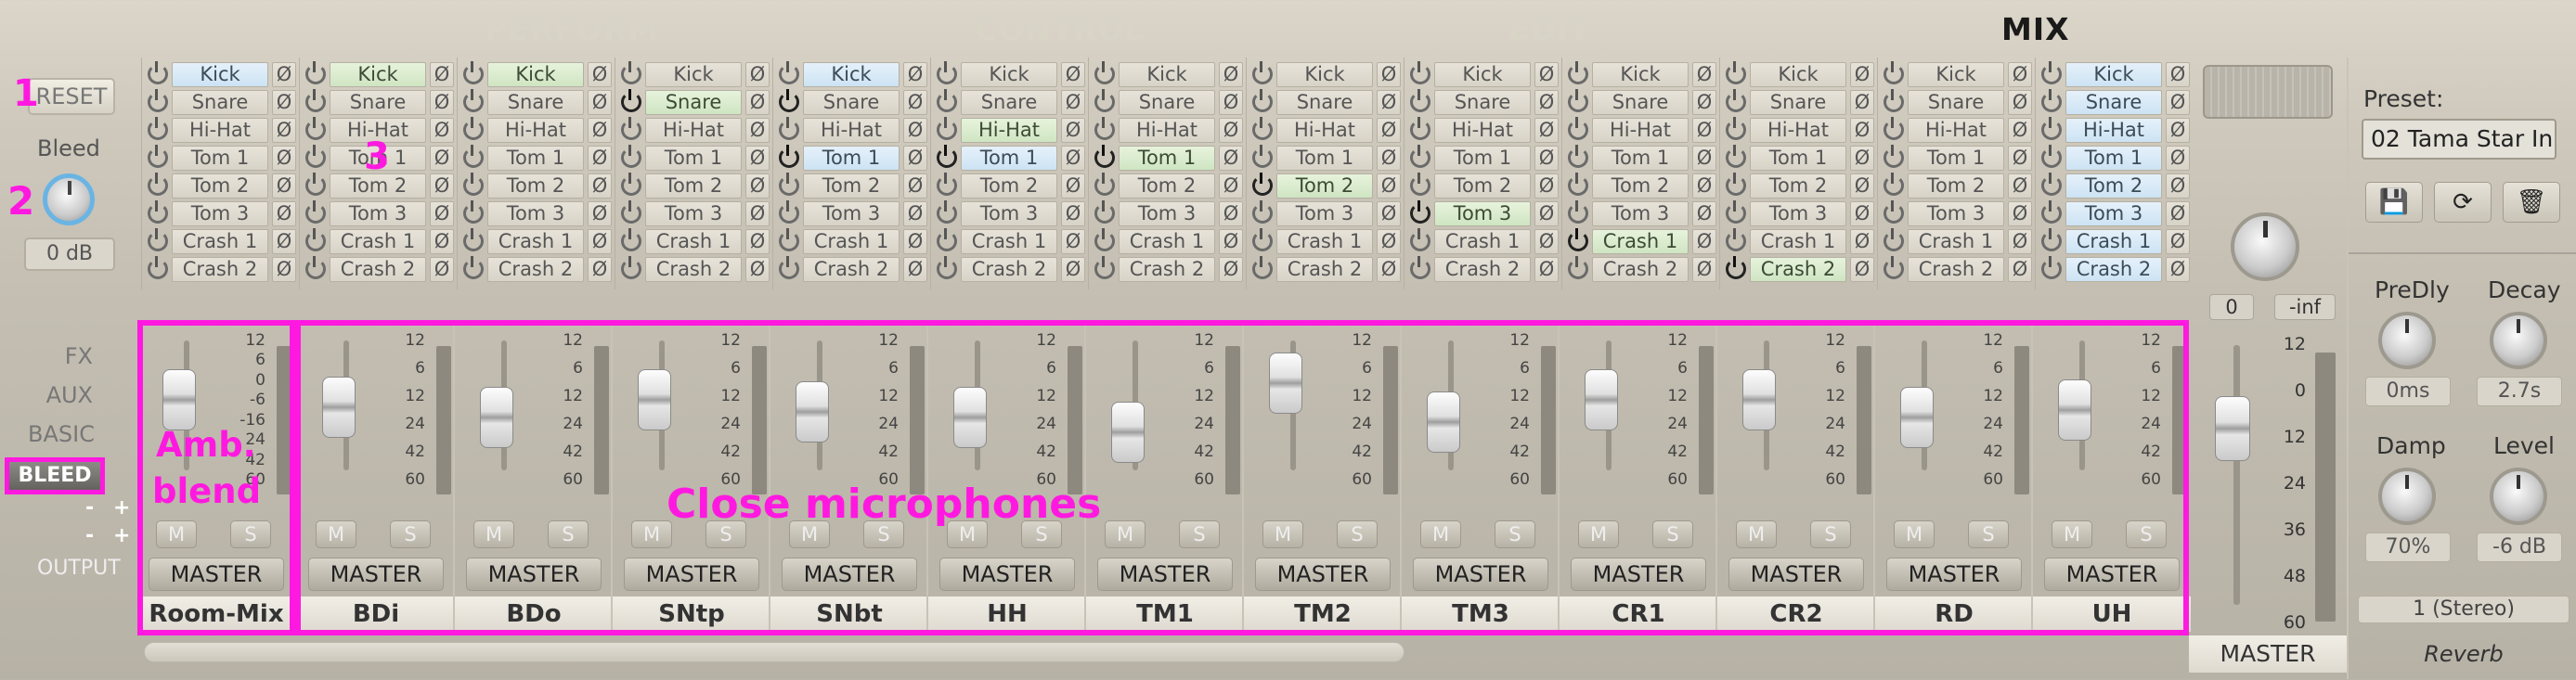 The height and width of the screenshot is (680, 2576). What do you see at coordinates (89, 508) in the screenshot?
I see `minus-button: -` at bounding box center [89, 508].